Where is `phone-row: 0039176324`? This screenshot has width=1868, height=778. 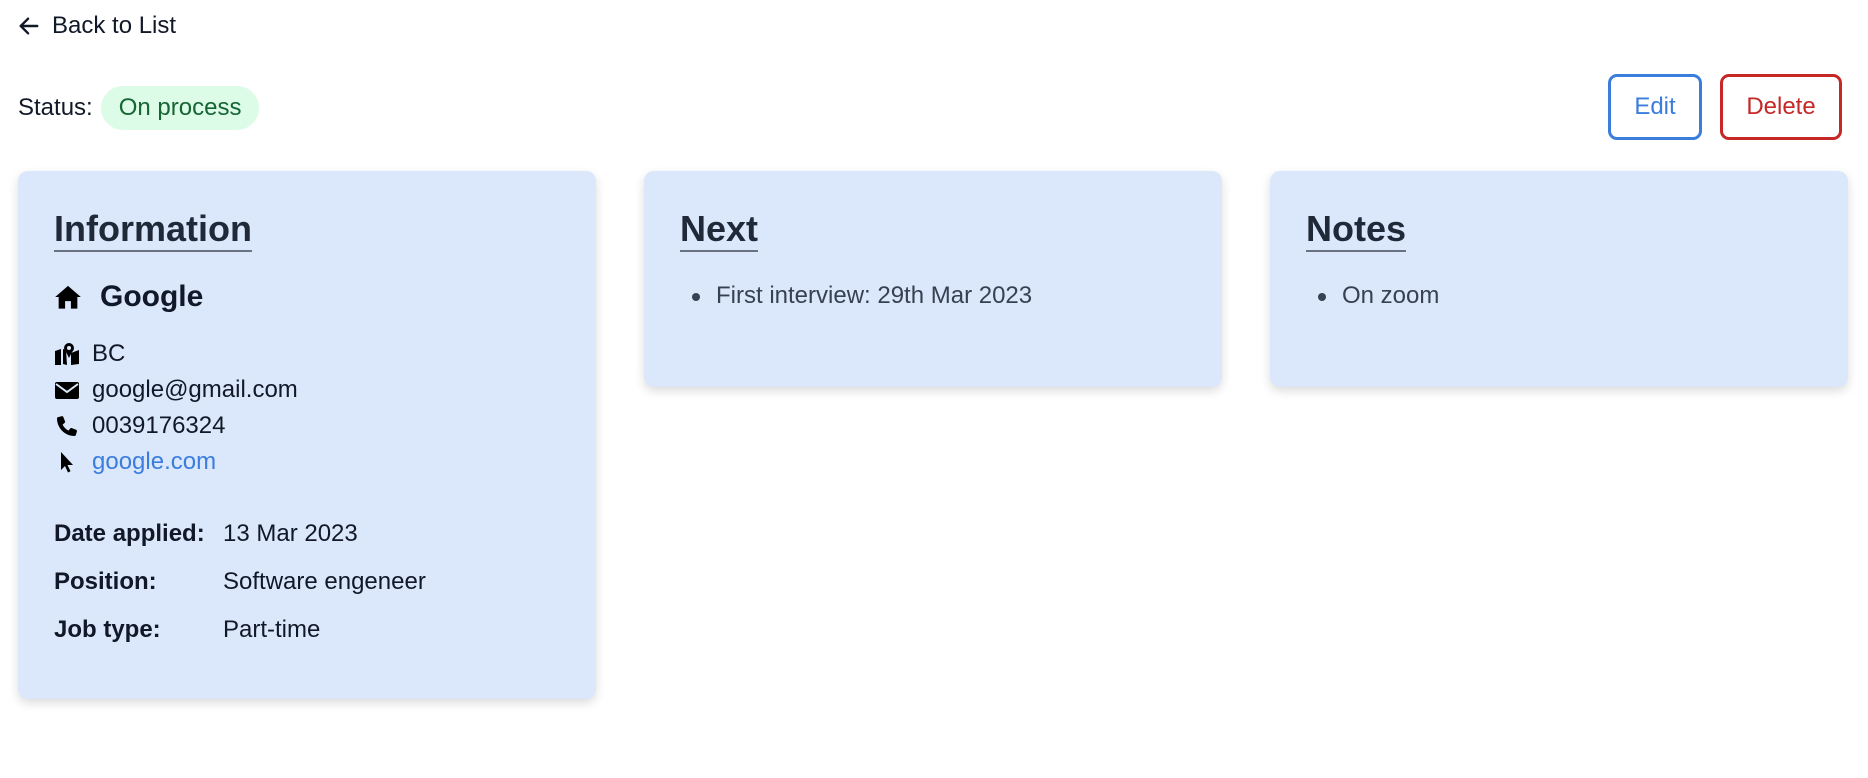
phone-row: 0039176324 is located at coordinates (307, 426).